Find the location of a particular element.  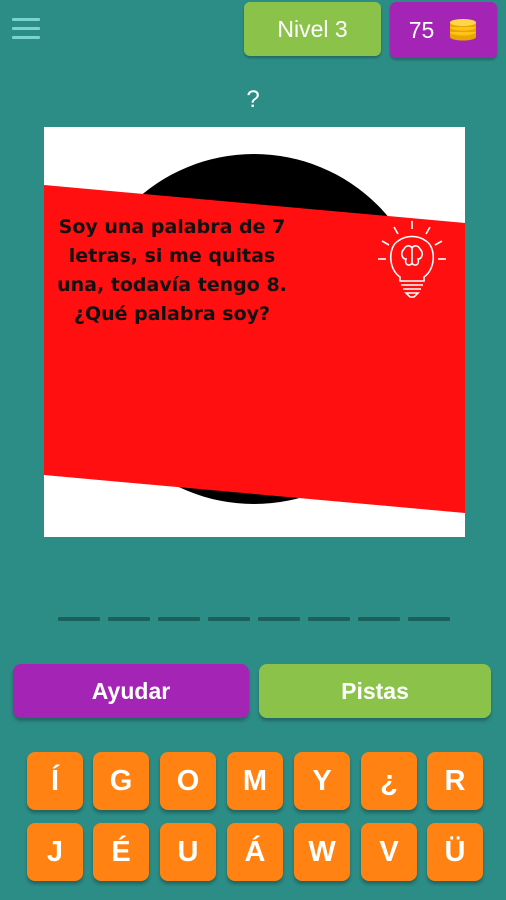

letter-key: ¿ is located at coordinates (389, 781).